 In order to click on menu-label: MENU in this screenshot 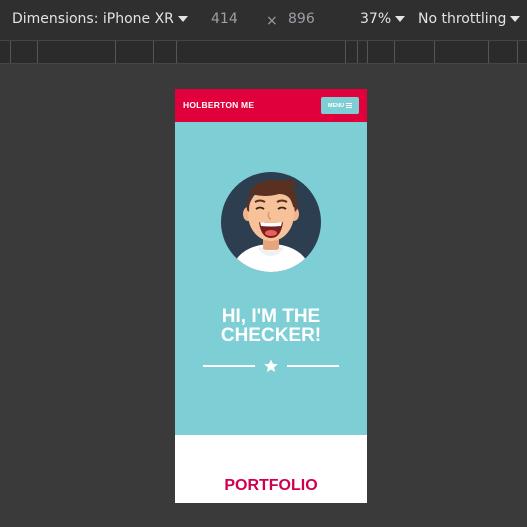, I will do `click(336, 105)`.